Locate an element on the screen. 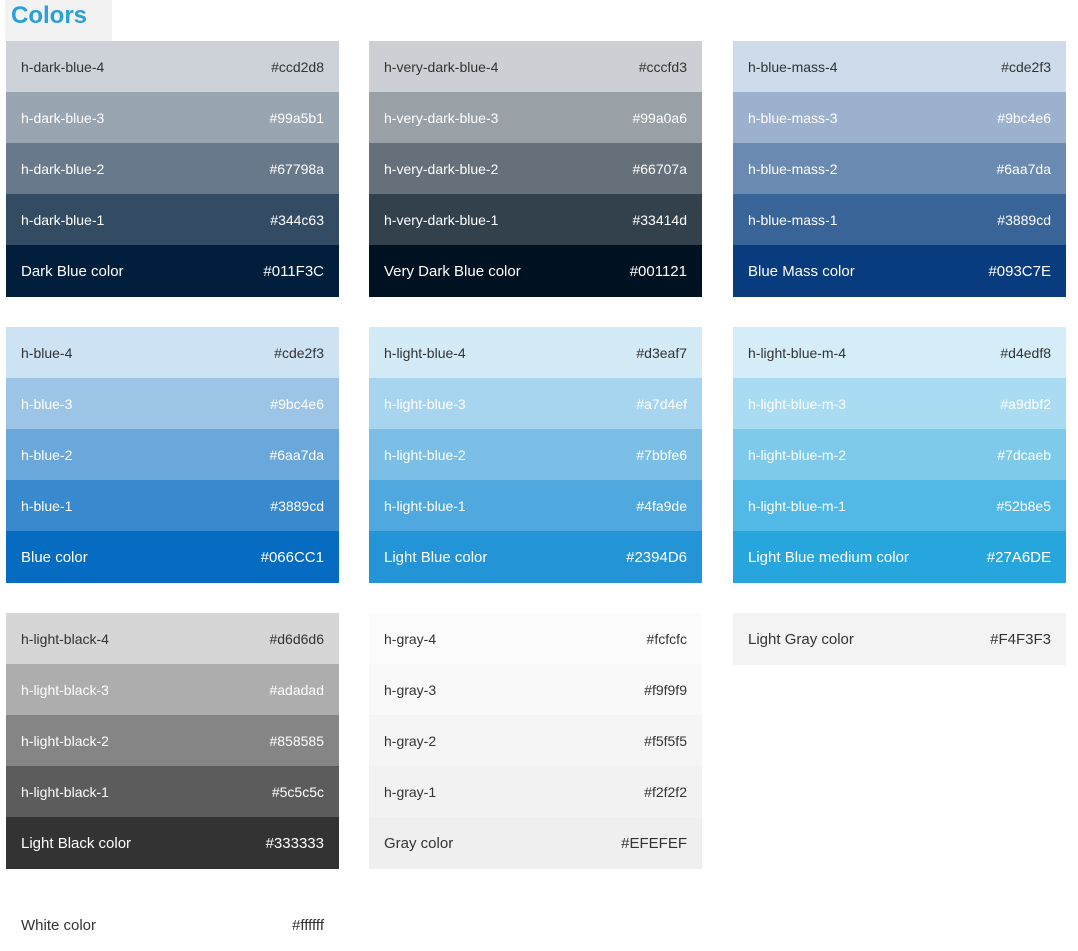 The width and height of the screenshot is (1078, 951). color-name-label: h-gray-2 is located at coordinates (410, 740).